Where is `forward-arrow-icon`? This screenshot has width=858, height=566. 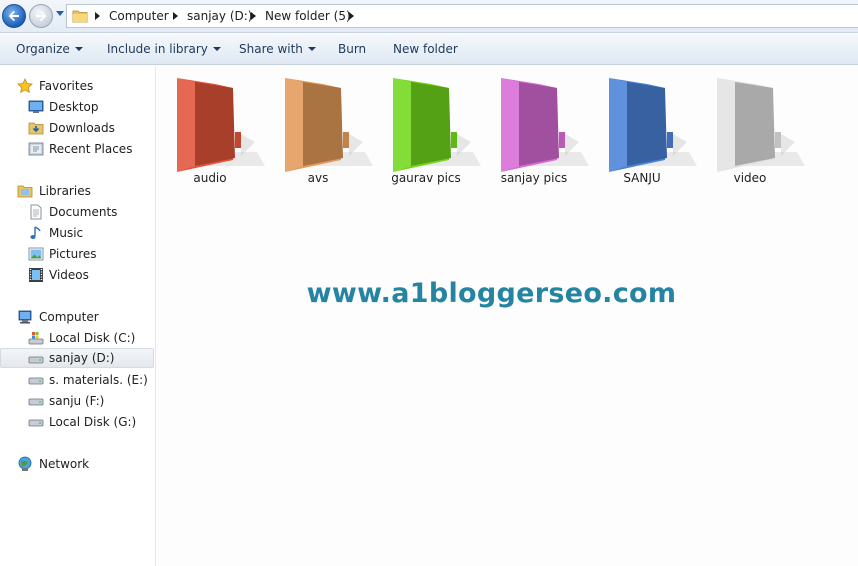 forward-arrow-icon is located at coordinates (41, 16).